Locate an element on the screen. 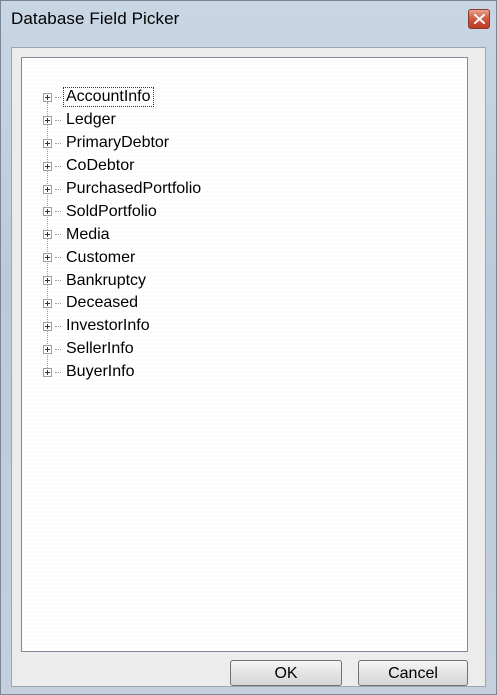  tree-node-primarydebtor: PrimaryDebtor is located at coordinates (123, 143).